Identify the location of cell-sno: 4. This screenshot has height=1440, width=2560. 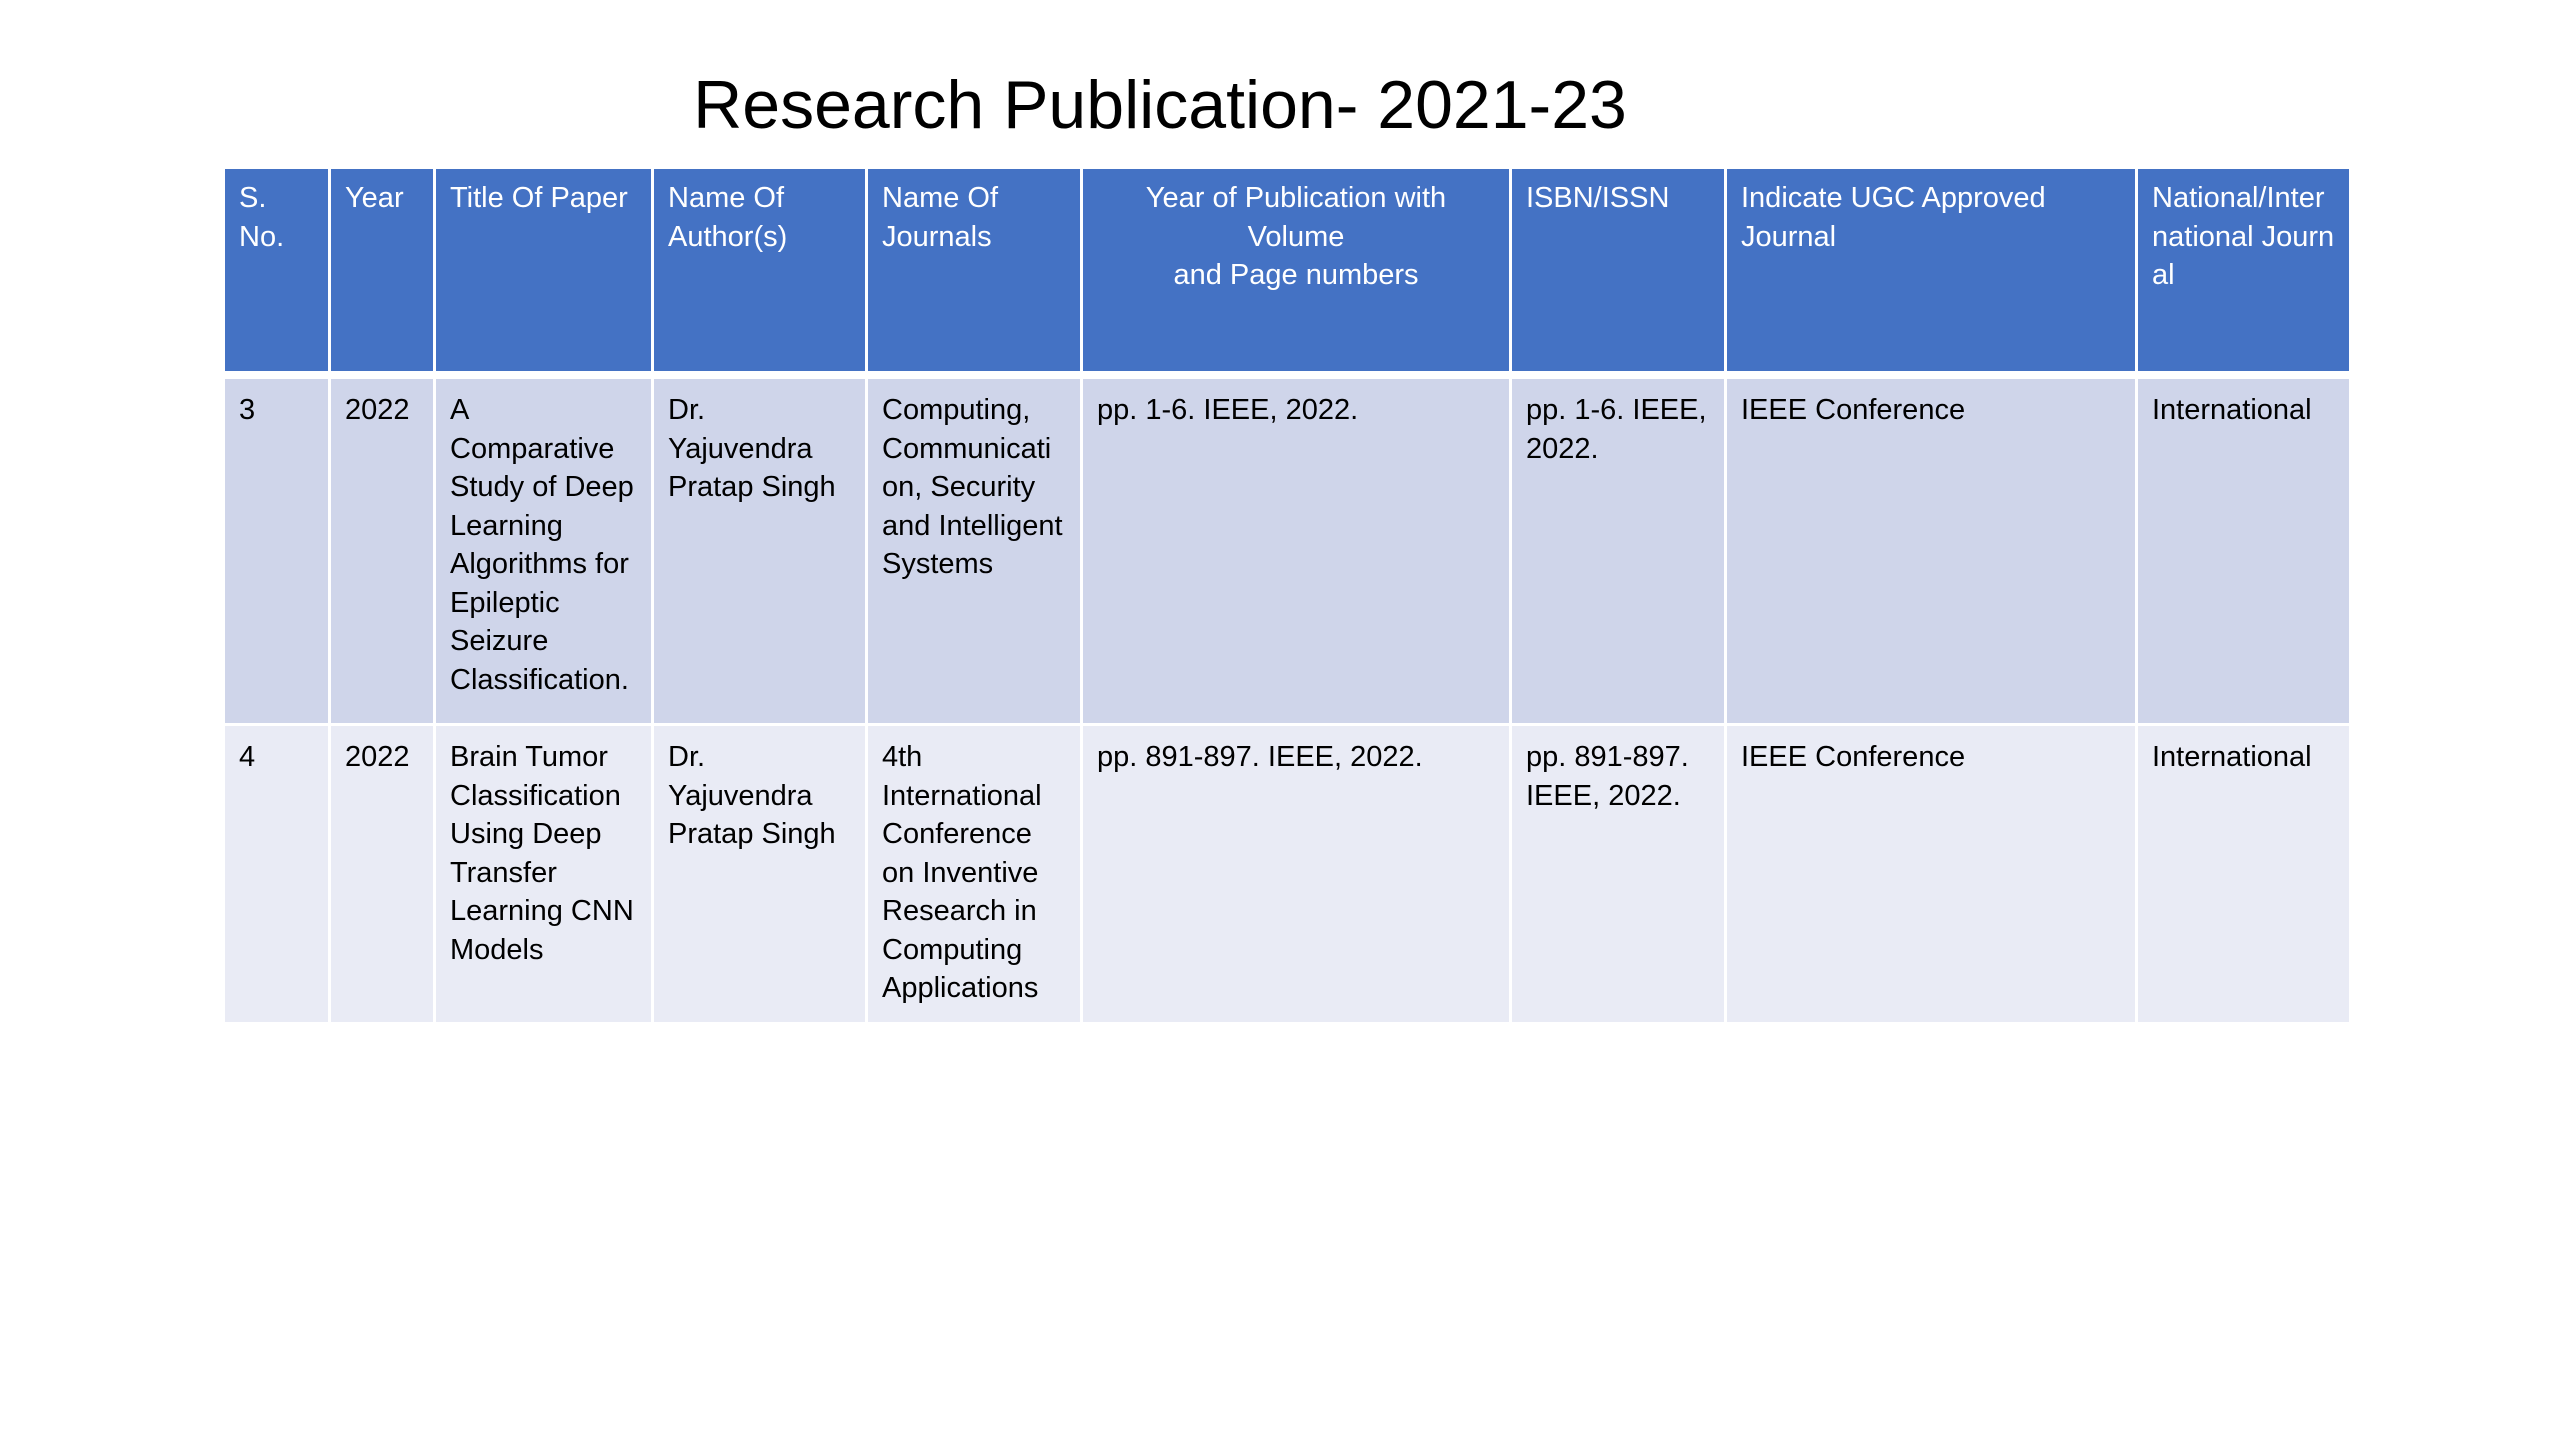
(276, 874).